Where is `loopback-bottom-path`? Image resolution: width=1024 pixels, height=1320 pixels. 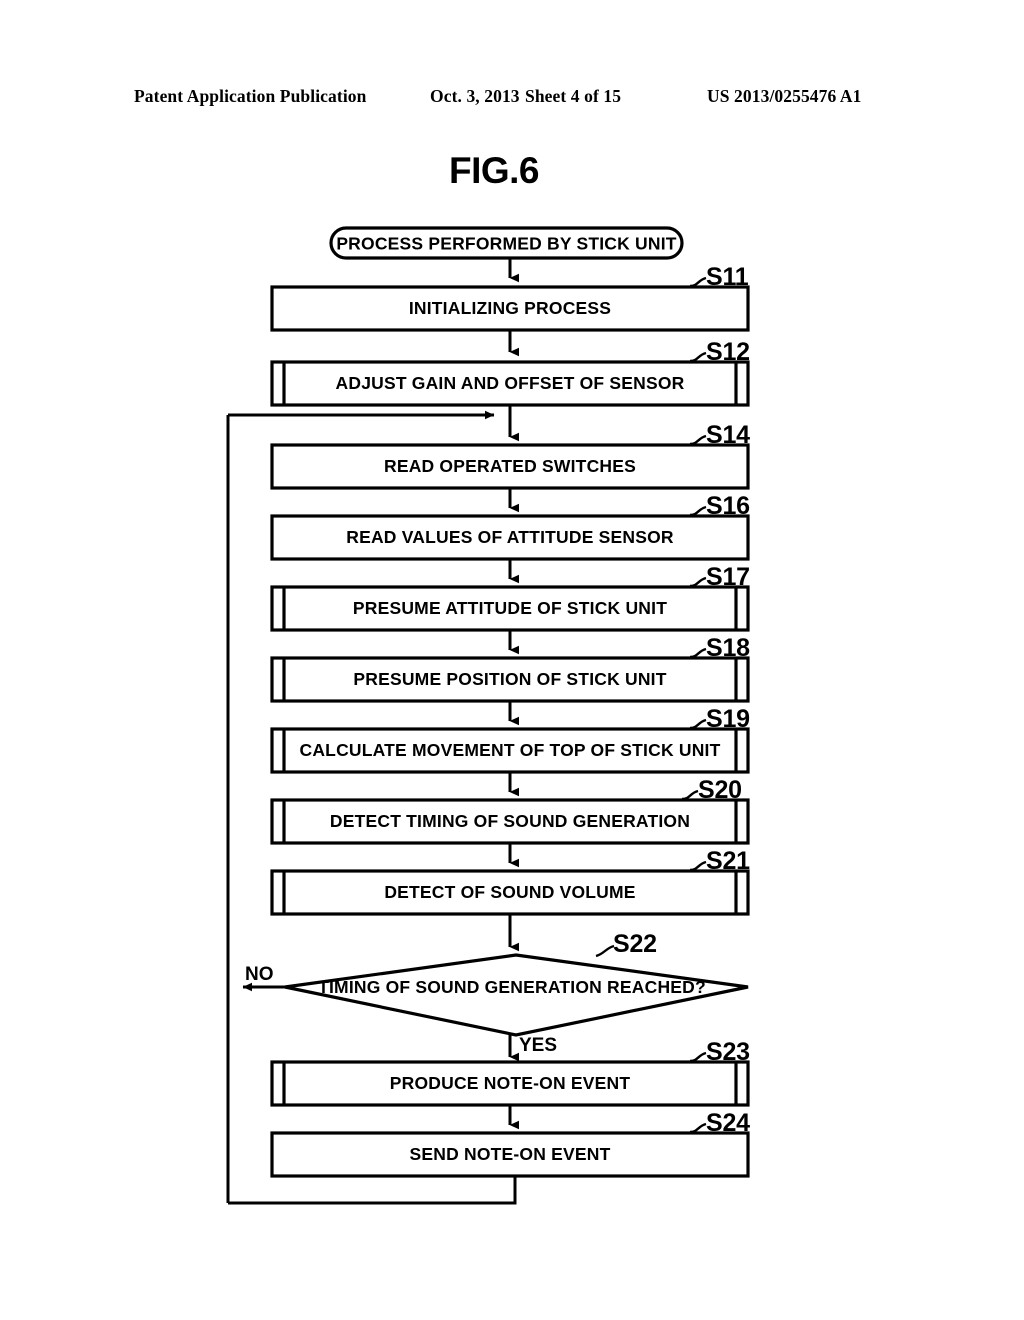 loopback-bottom-path is located at coordinates (372, 1190).